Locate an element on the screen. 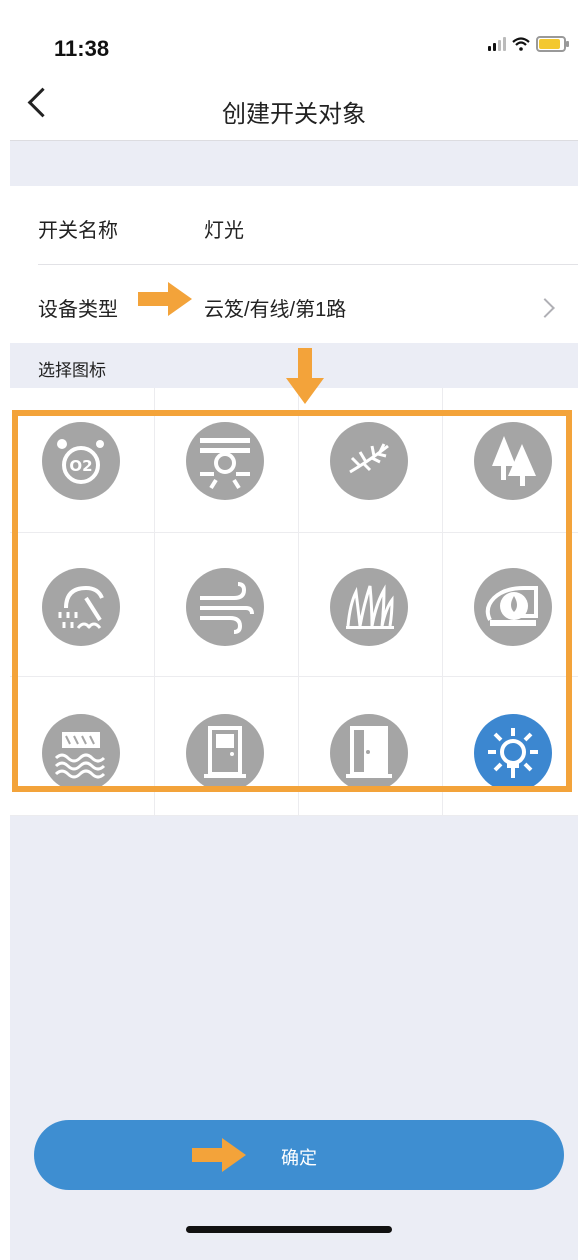  battery-icon is located at coordinates (552, 44).